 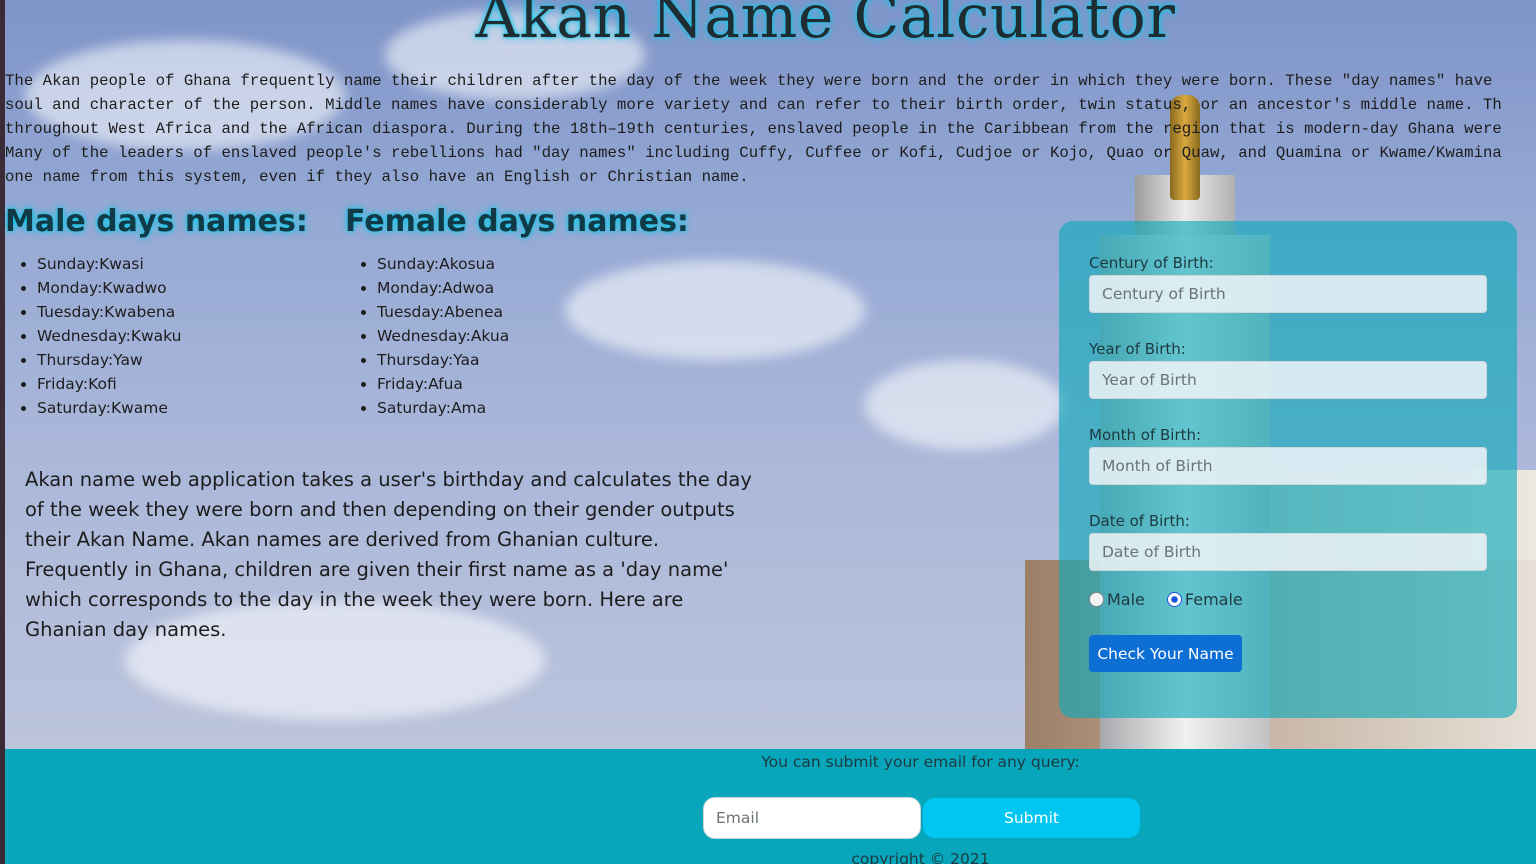 I want to click on gender-group: Male Female, so click(x=1177, y=599).